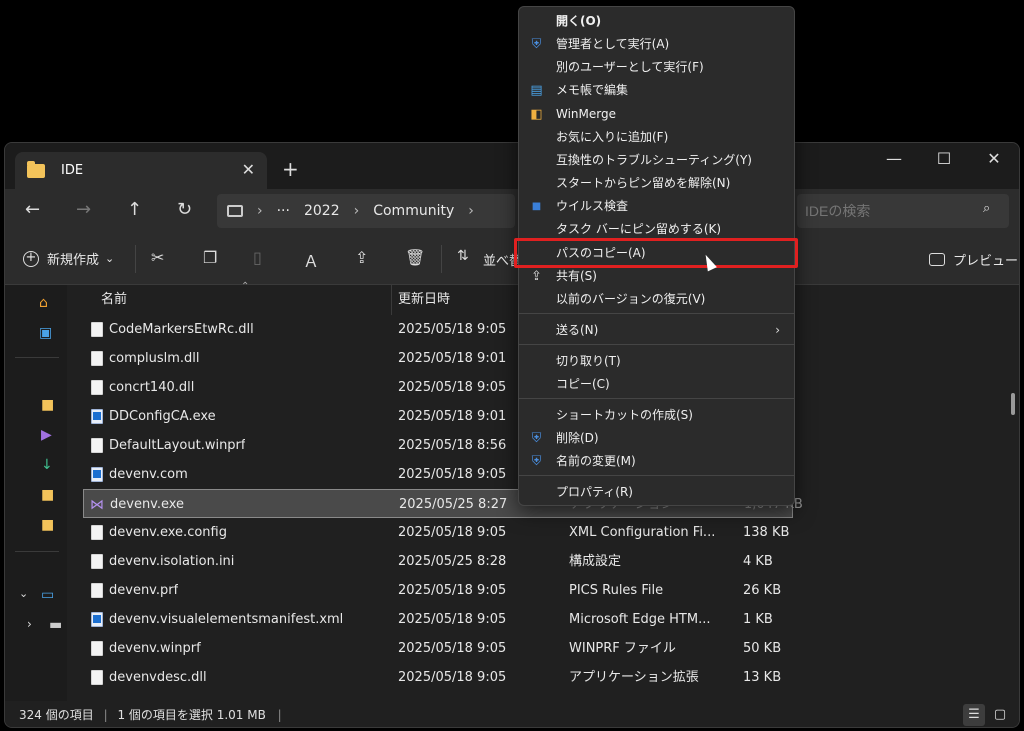 The height and width of the screenshot is (731, 1024). Describe the element at coordinates (657, 438) in the screenshot. I see `menu-item-delete: ⛨ 削除(D)` at that location.